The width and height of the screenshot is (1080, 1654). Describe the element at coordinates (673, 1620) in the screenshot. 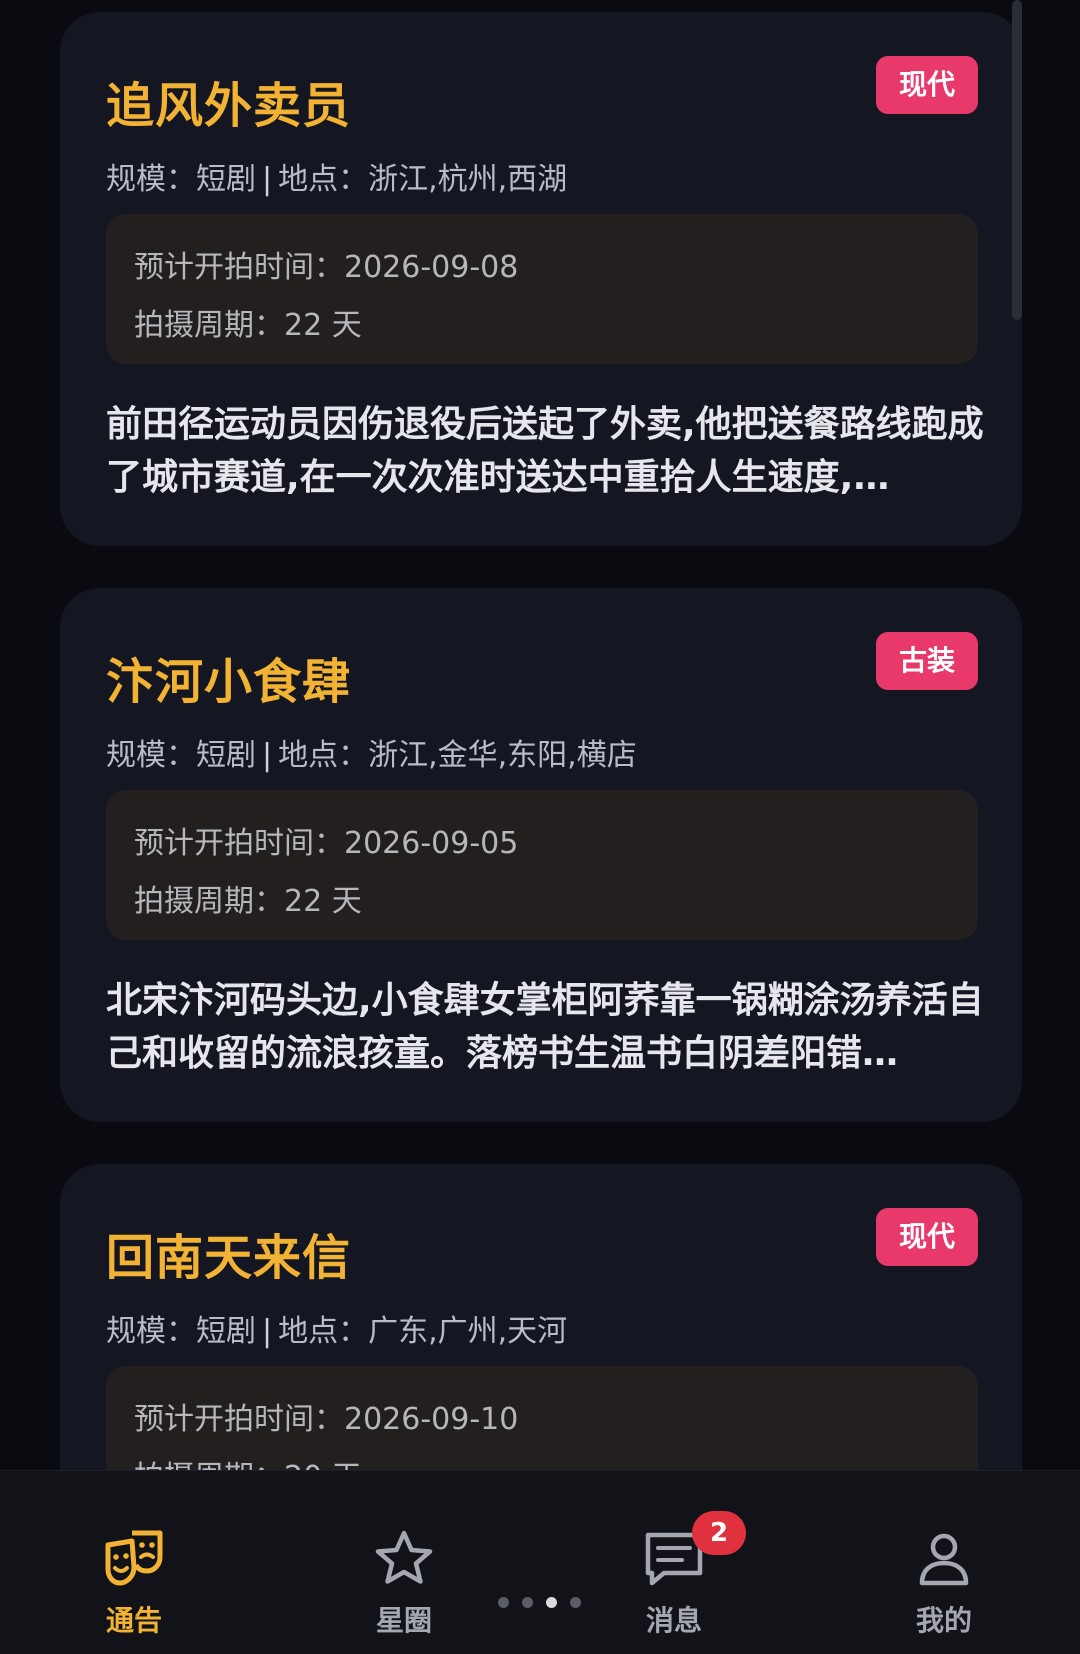

I see `nav-label: 消息` at that location.